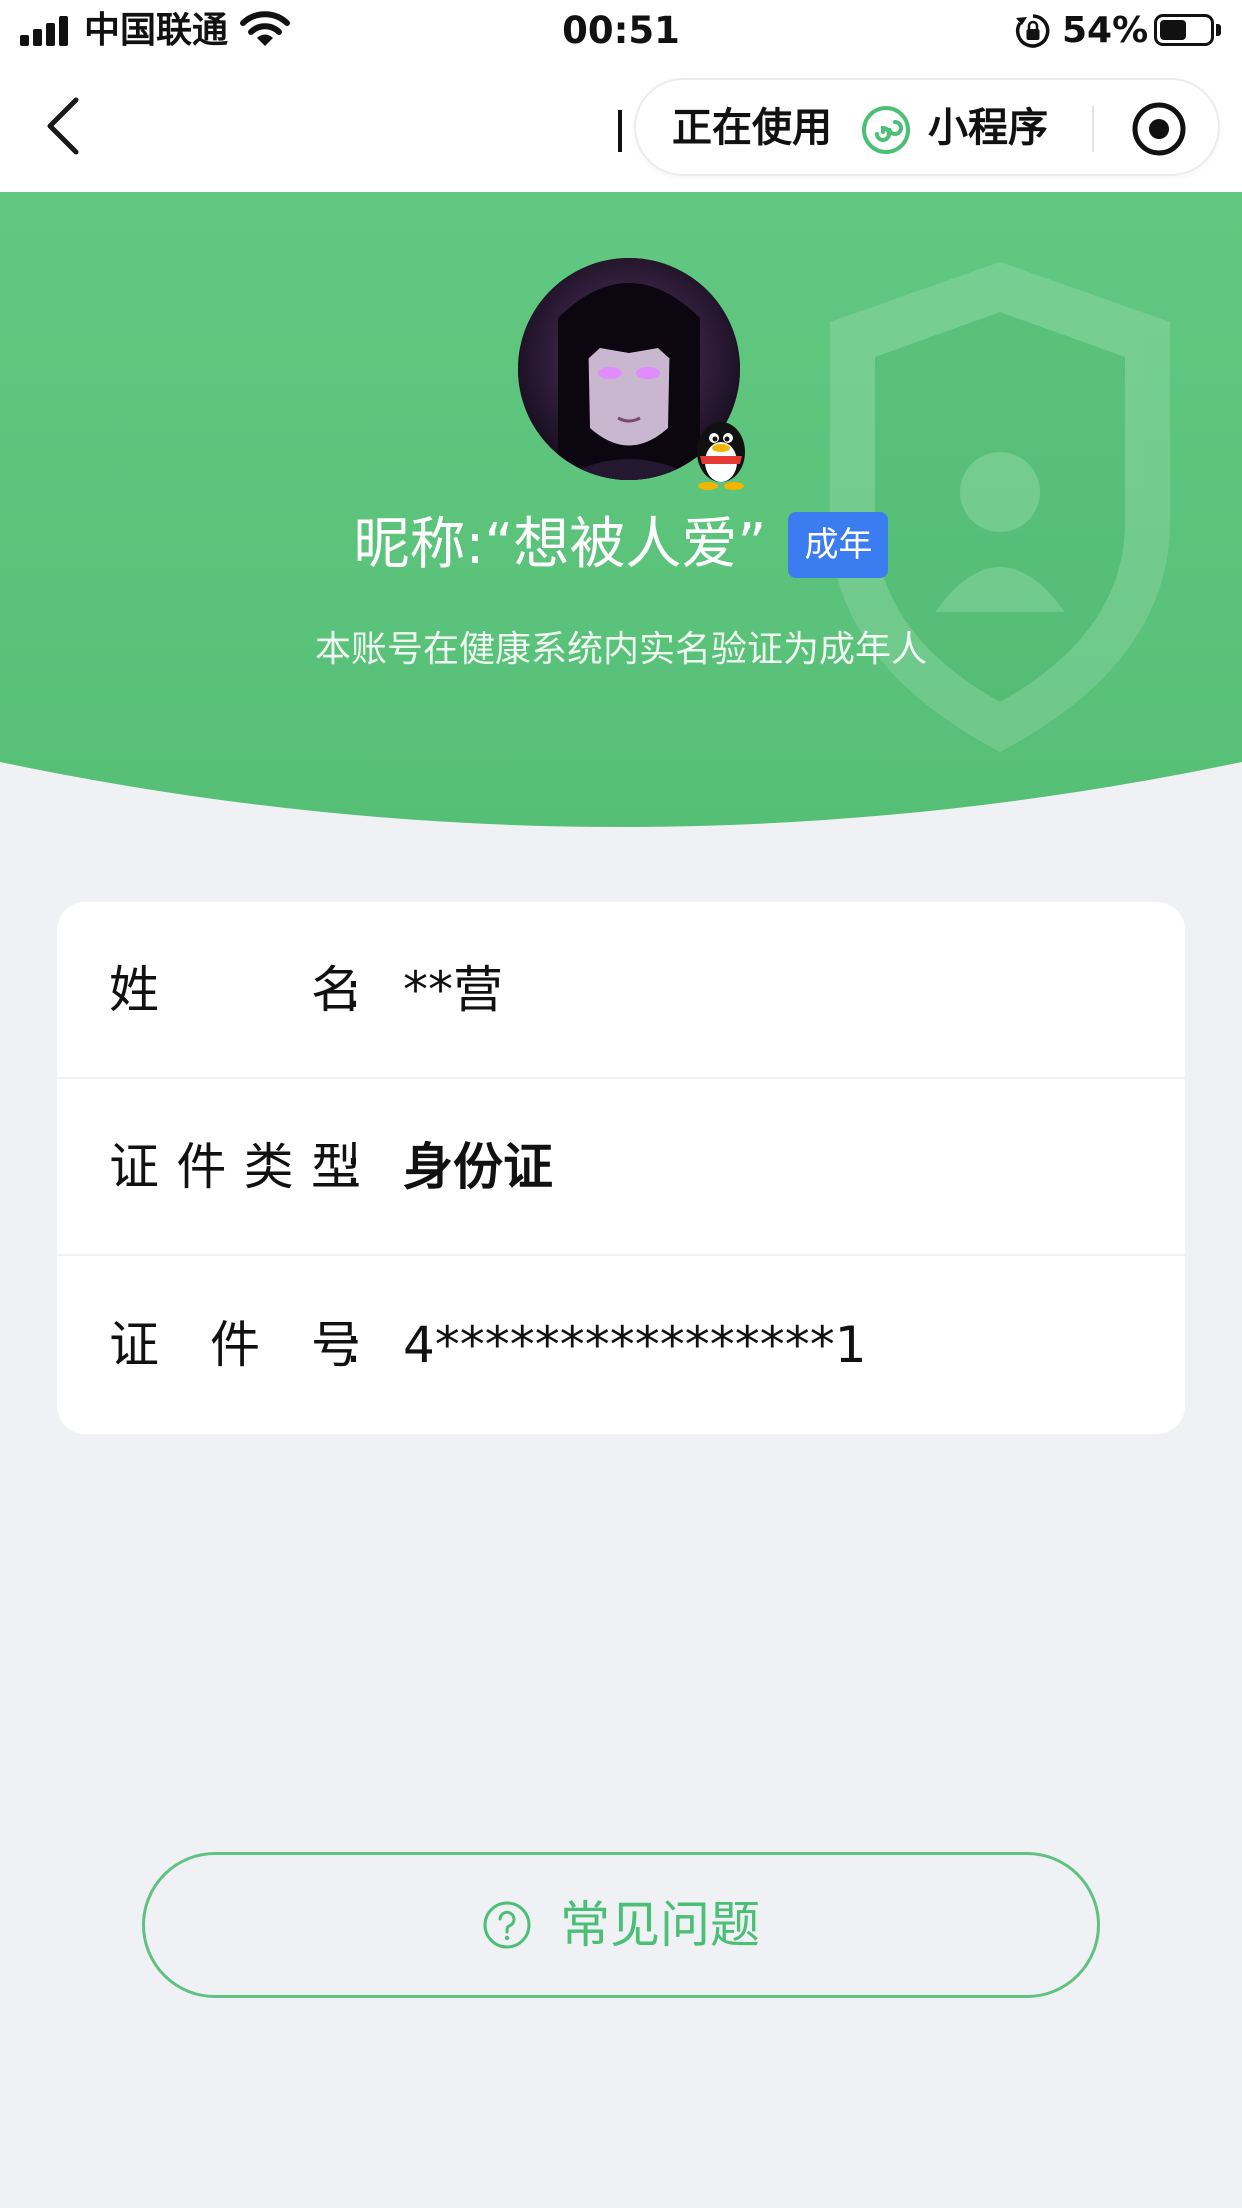 This screenshot has height=2208, width=1242. What do you see at coordinates (721, 456) in the screenshot?
I see `qq-penguin-icon` at bounding box center [721, 456].